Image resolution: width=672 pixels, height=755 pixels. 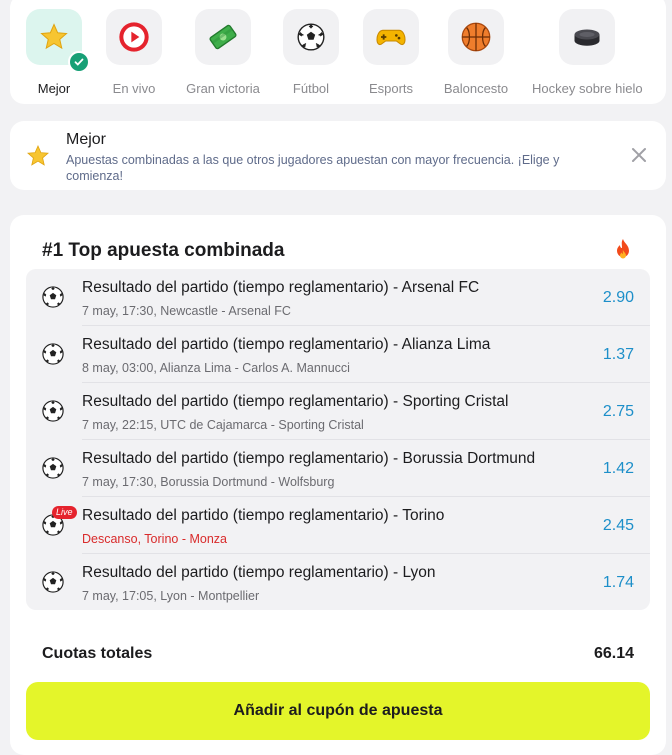 I want to click on basketball-icon, so click(x=476, y=37).